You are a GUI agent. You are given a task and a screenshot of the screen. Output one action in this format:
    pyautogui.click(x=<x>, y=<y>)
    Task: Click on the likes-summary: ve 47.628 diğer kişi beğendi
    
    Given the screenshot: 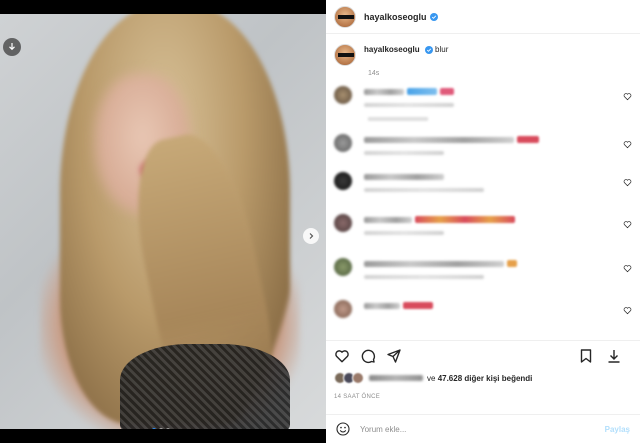 What is the action you would take?
    pyautogui.click(x=433, y=378)
    